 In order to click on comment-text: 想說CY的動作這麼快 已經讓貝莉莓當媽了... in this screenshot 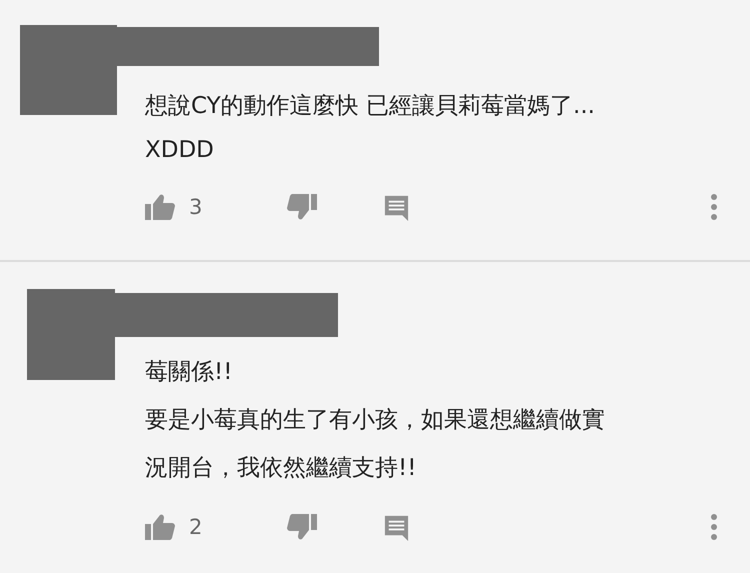, I will do `click(370, 106)`.